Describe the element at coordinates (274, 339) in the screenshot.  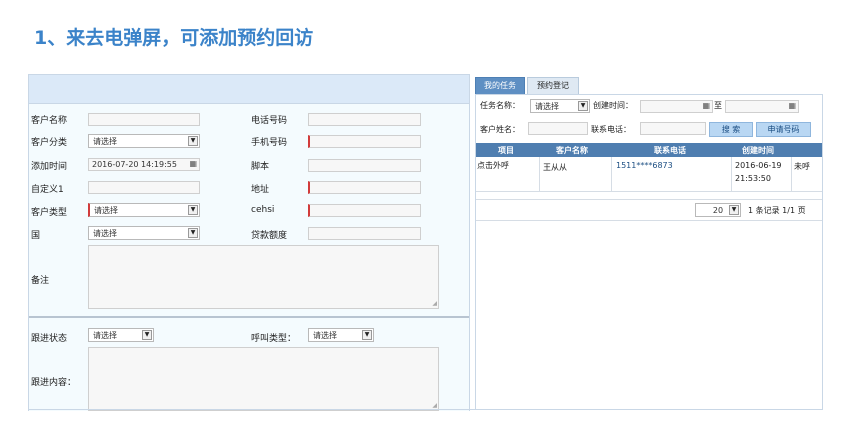
I see `call-type-label: 呼叫类型：` at that location.